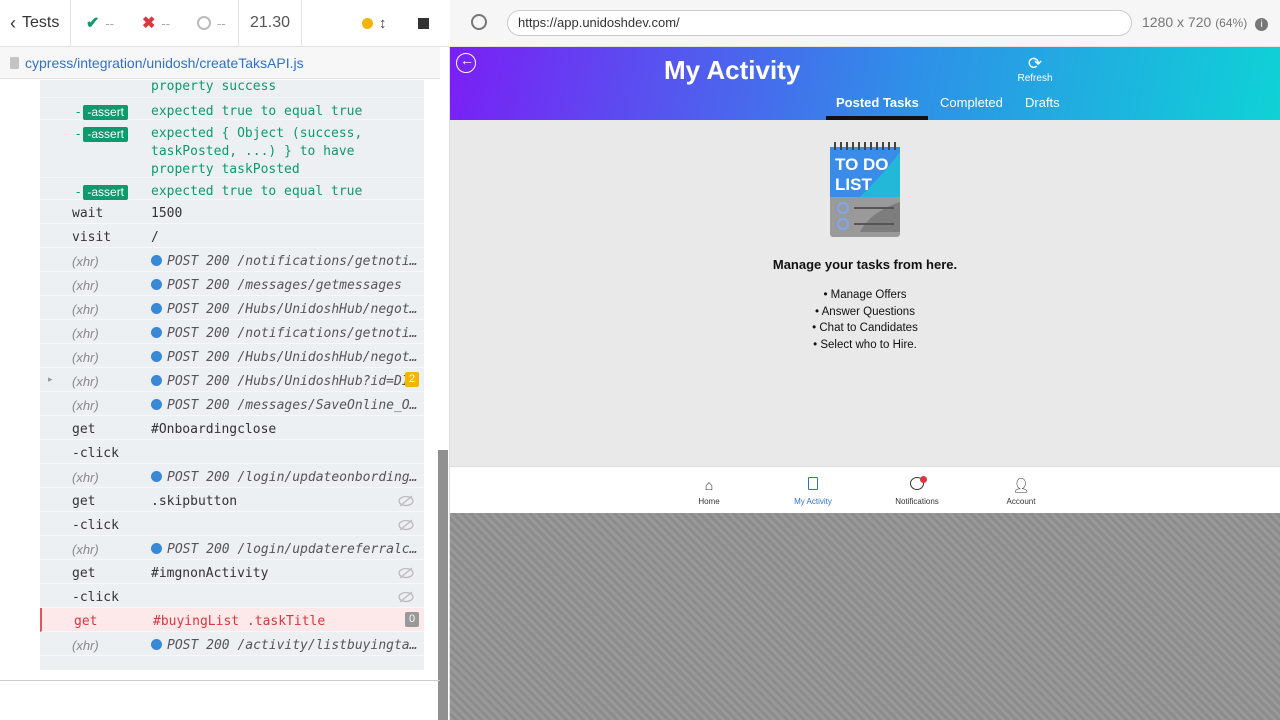 This screenshot has height=720, width=1280. I want to click on refresh-icon: ⟳, so click(1035, 63).